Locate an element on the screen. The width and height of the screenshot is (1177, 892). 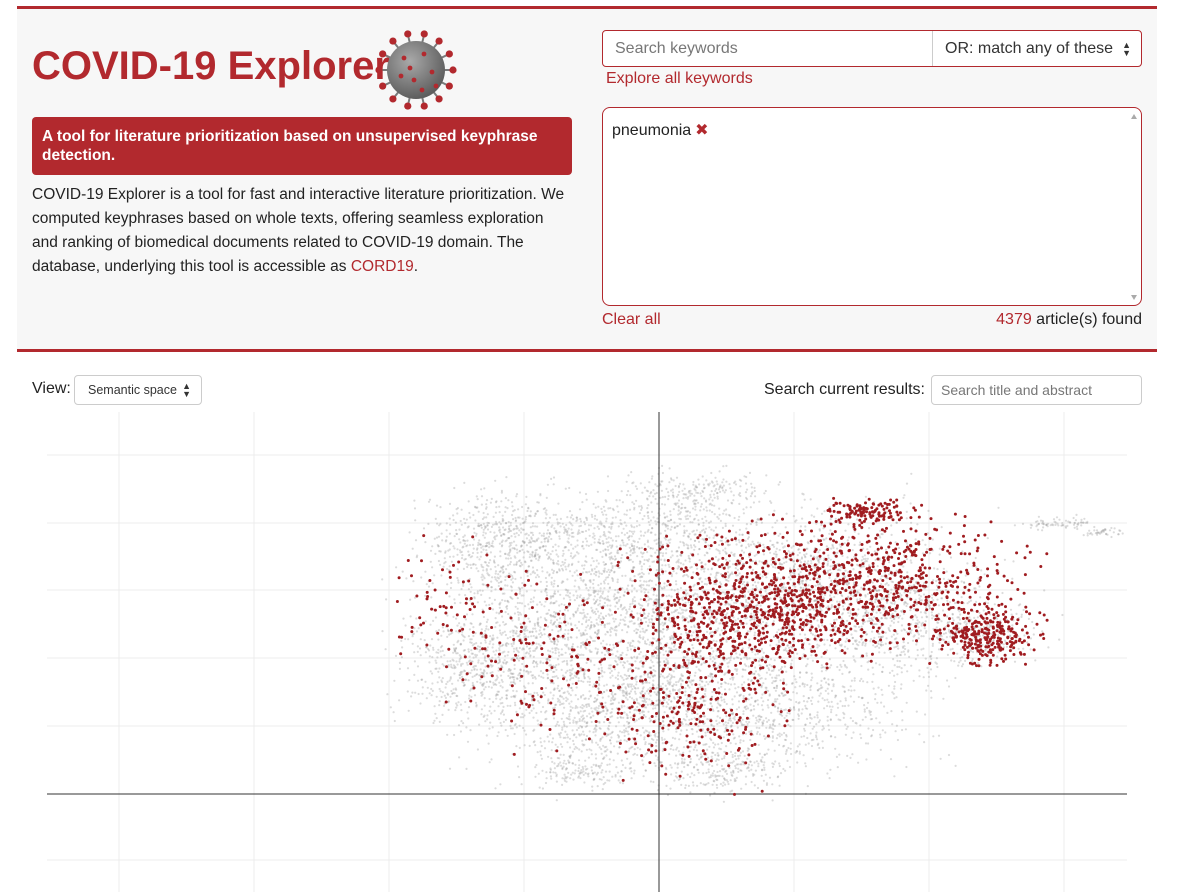
clear-all-link: Clear all is located at coordinates (631, 320).